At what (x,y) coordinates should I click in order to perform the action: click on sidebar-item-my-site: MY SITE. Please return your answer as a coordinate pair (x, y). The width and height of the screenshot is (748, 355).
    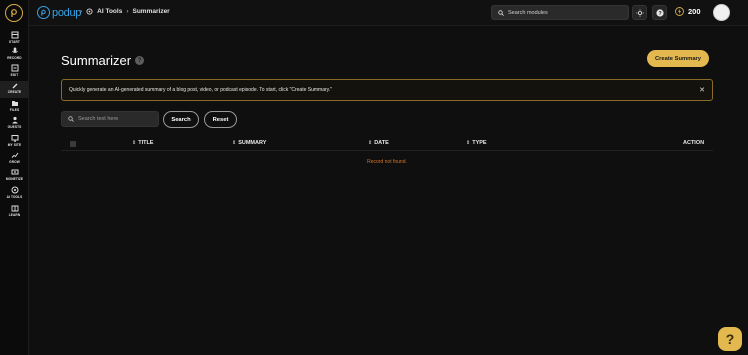
    Looking at the image, I should click on (14, 142).